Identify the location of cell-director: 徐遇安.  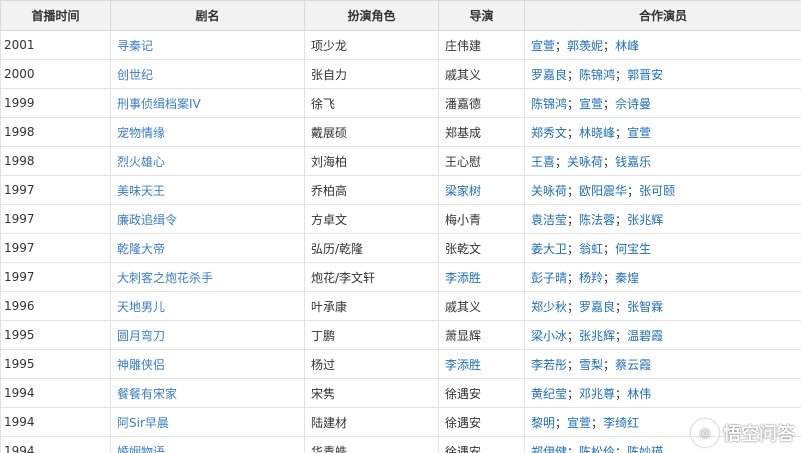
(481, 393).